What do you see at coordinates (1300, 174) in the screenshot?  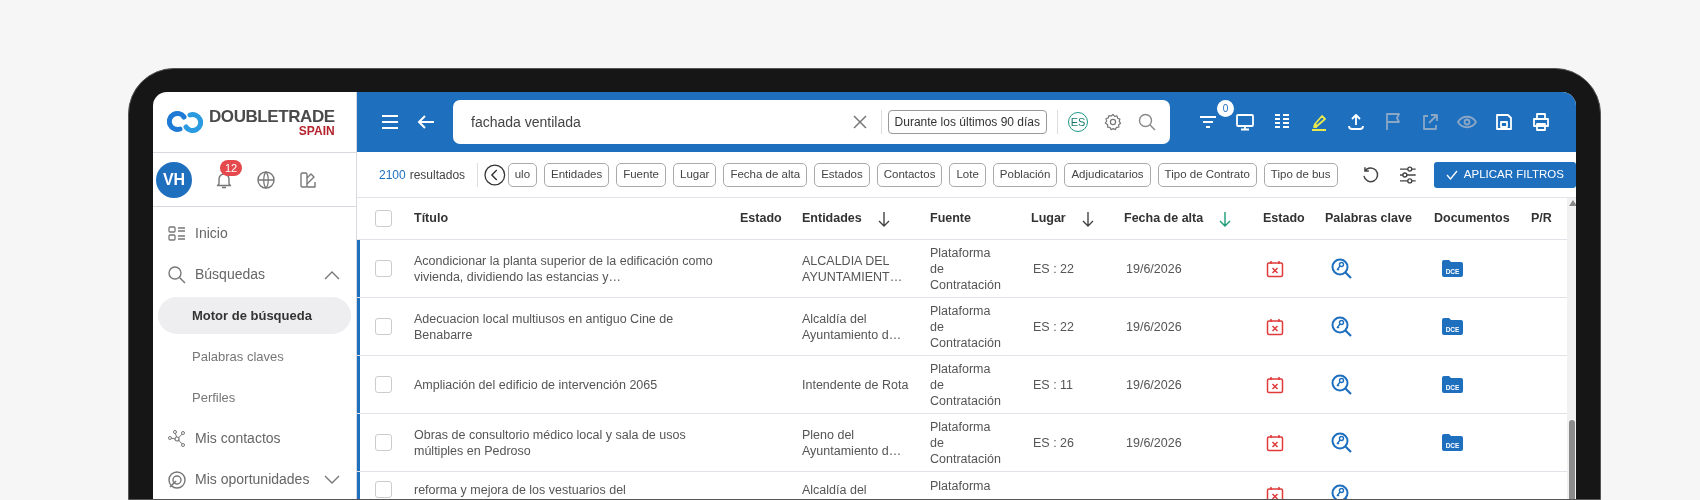 I see `filter-chip: Tipo de bus` at bounding box center [1300, 174].